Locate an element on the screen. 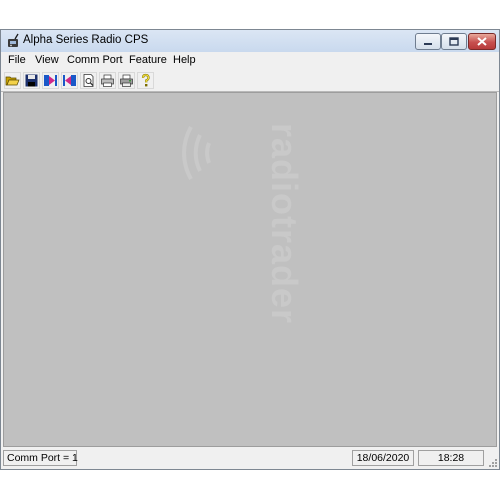 This screenshot has width=500, height=500. open-icon is located at coordinates (12, 81).